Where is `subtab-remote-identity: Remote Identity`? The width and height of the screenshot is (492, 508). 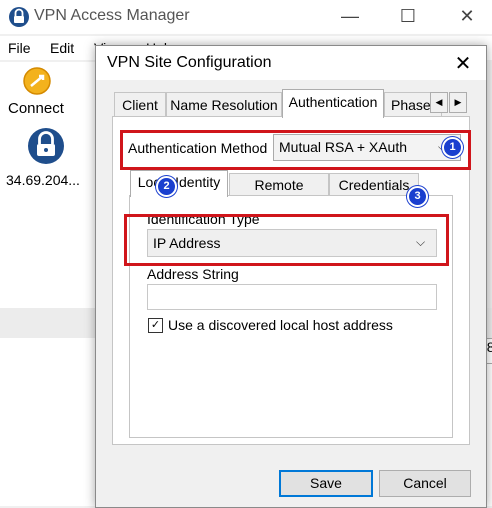
subtab-remote-identity: Remote Identity is located at coordinates (279, 194).